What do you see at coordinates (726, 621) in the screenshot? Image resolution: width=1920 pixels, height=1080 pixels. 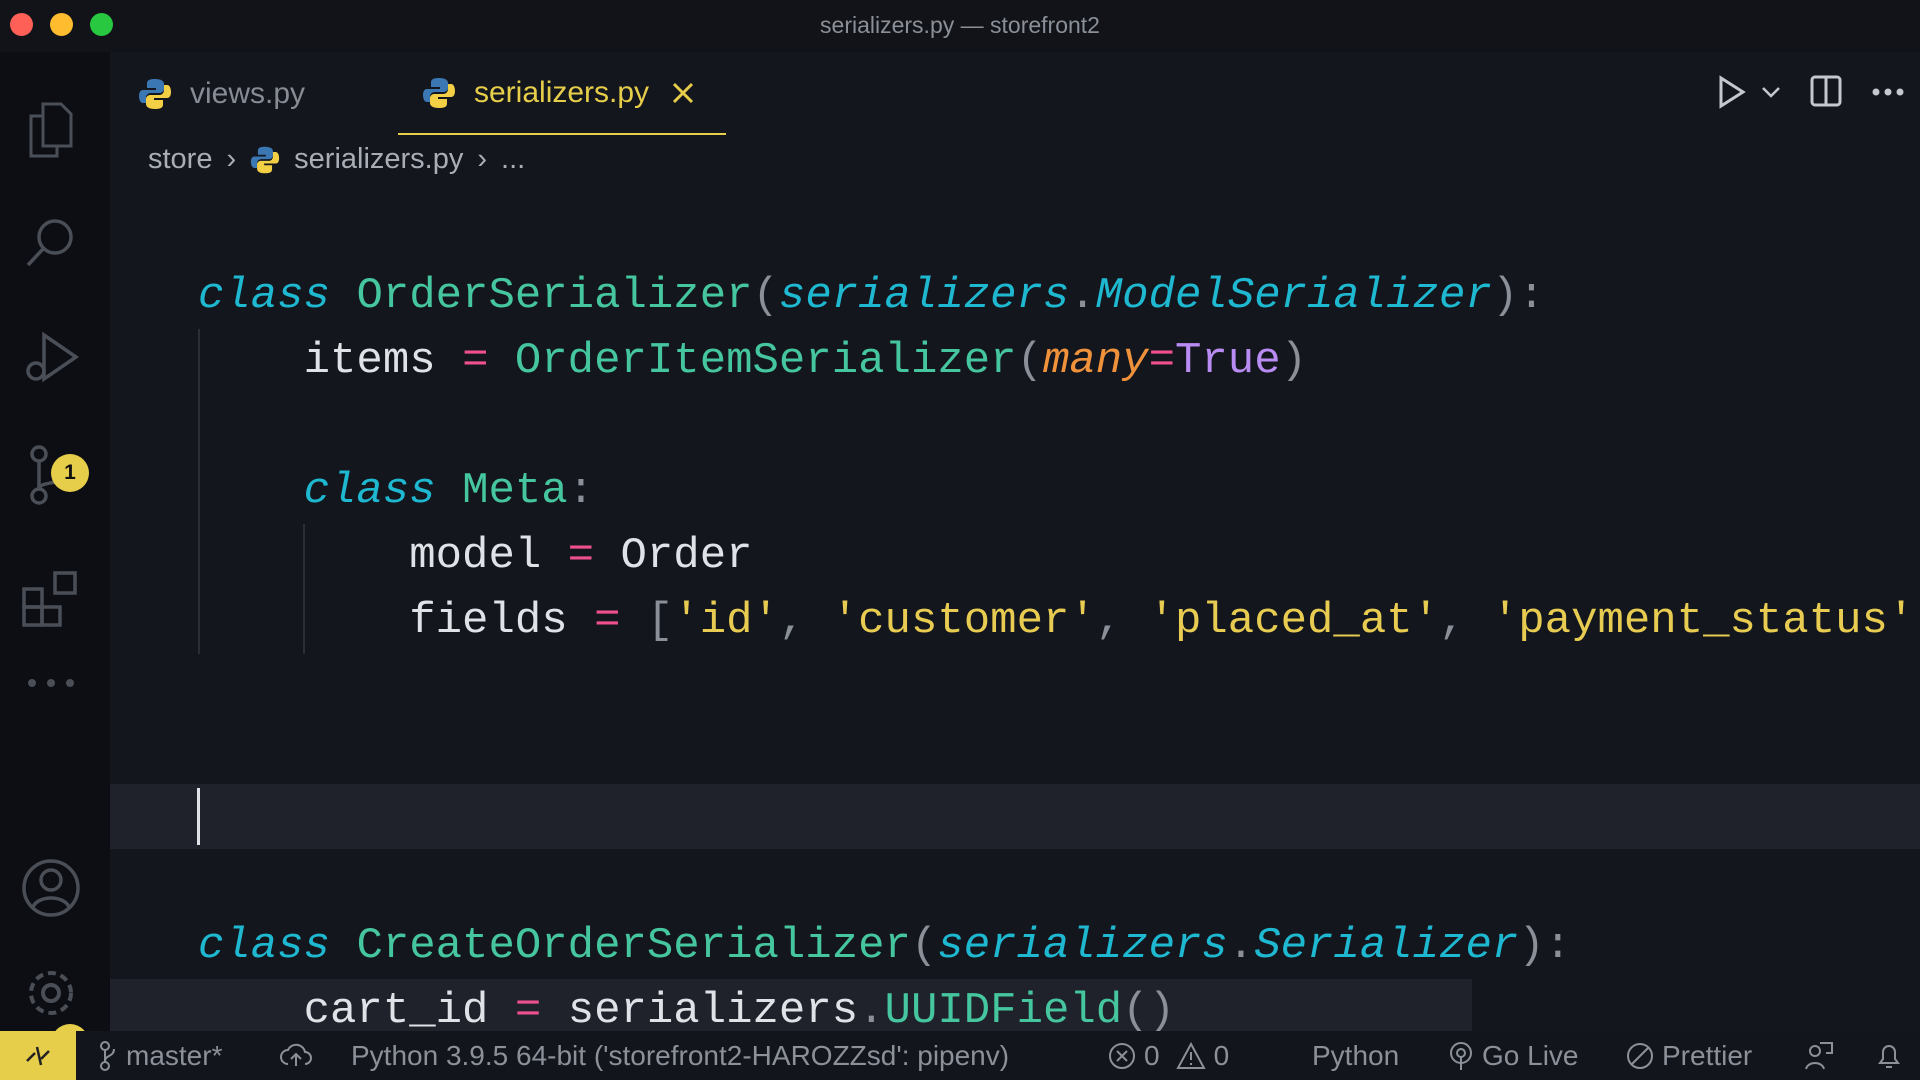 I see `code-token: 'id'` at bounding box center [726, 621].